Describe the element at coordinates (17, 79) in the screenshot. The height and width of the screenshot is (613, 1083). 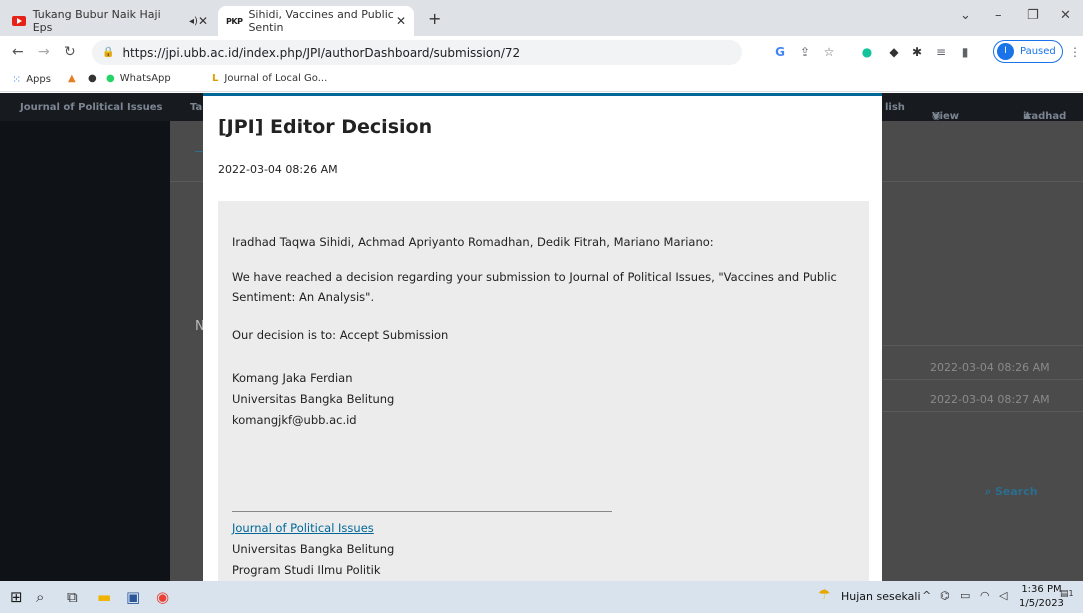
I see `apps-grid-icon: ⁙` at that location.